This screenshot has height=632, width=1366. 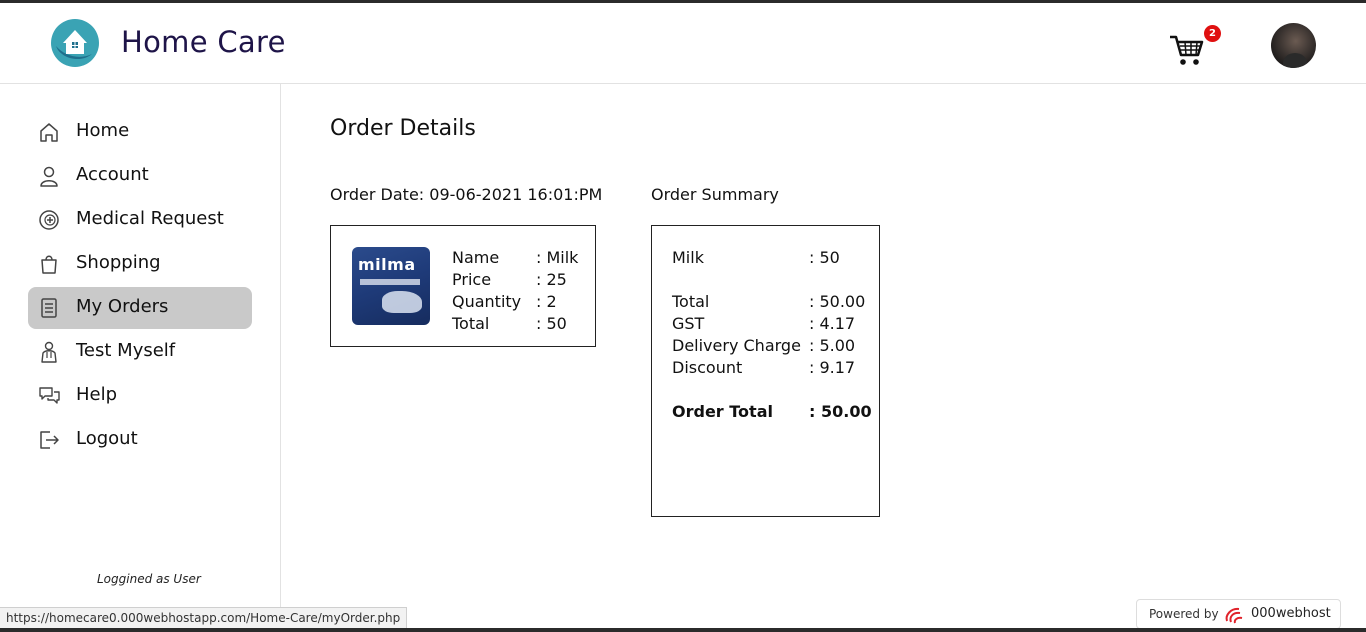 I want to click on powered-by-name: 000webhost, so click(x=1291, y=613).